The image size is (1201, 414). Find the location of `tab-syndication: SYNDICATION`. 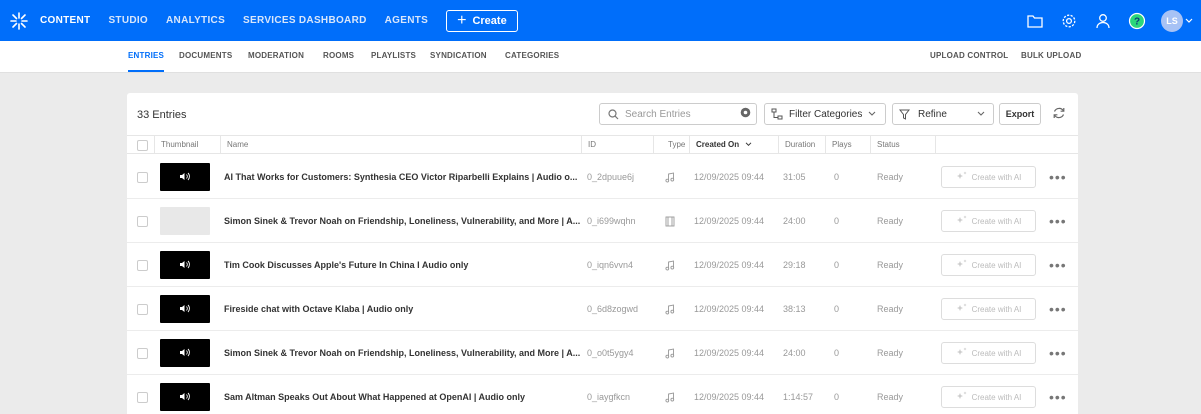

tab-syndication: SYNDICATION is located at coordinates (458, 56).